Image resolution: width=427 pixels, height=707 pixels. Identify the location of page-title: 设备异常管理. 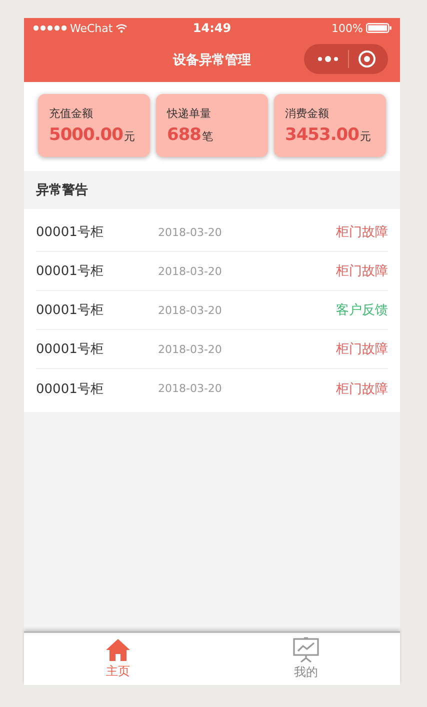
(212, 60).